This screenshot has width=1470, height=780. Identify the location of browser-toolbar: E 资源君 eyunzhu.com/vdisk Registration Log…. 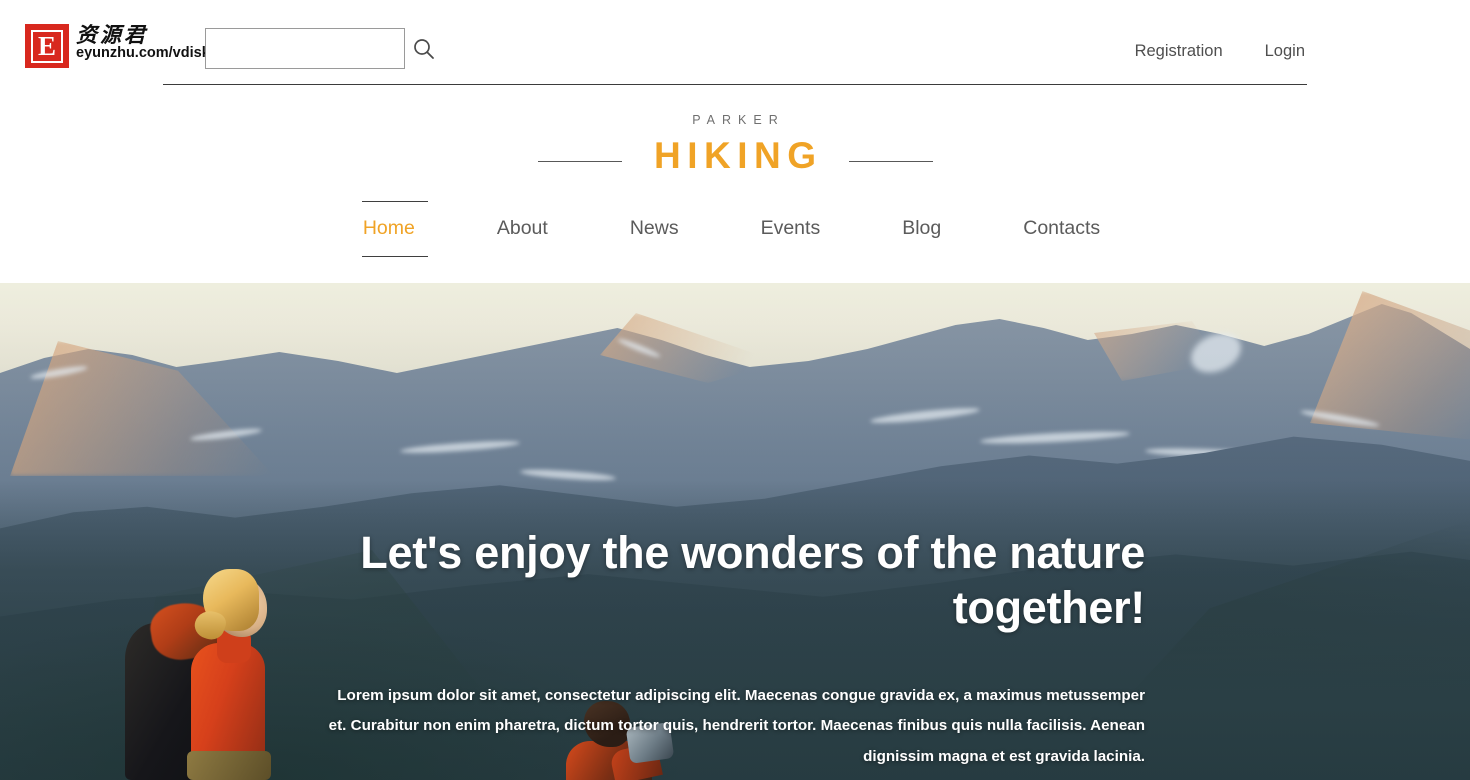
(735, 46).